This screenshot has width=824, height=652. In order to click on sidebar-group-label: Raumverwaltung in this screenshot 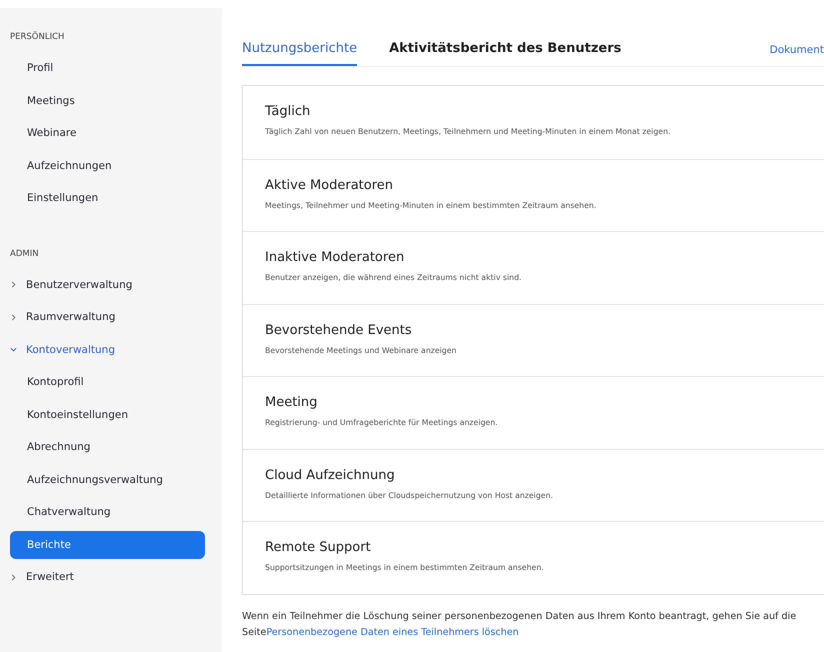, I will do `click(71, 317)`.